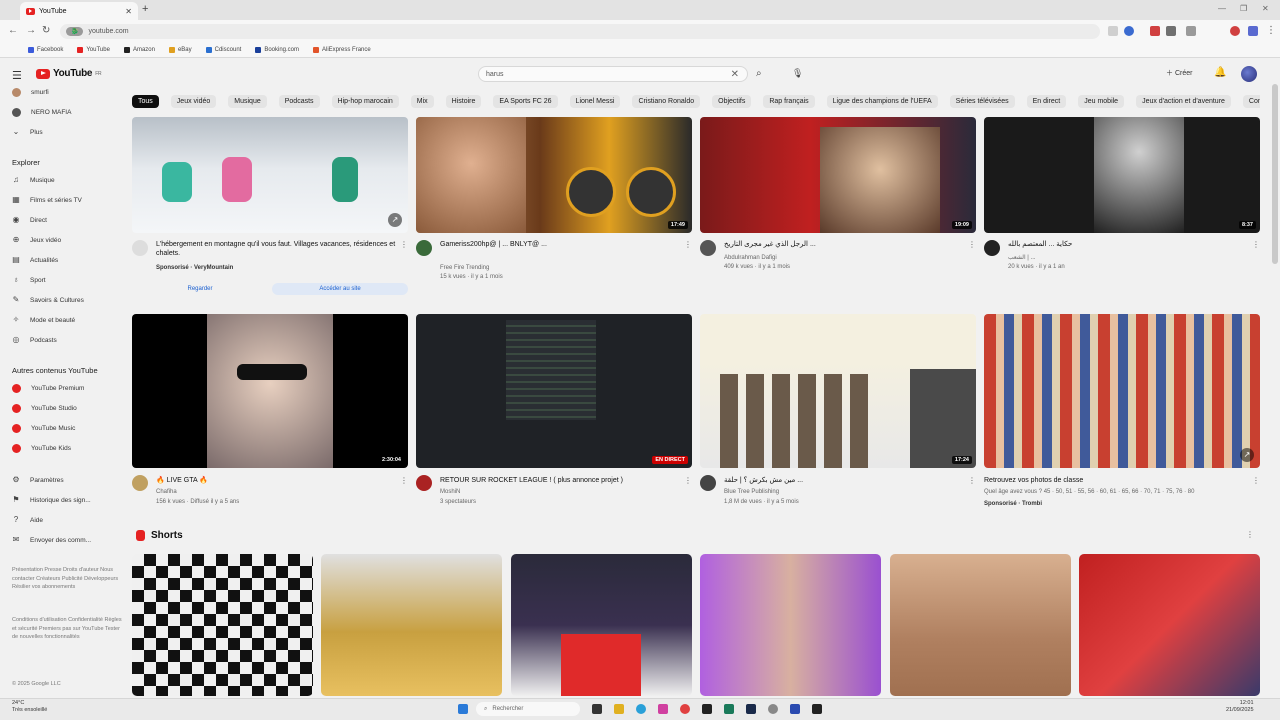 This screenshot has width=1280, height=720. What do you see at coordinates (276, 492) in the screenshot?
I see `channel-name: Chafiha` at bounding box center [276, 492].